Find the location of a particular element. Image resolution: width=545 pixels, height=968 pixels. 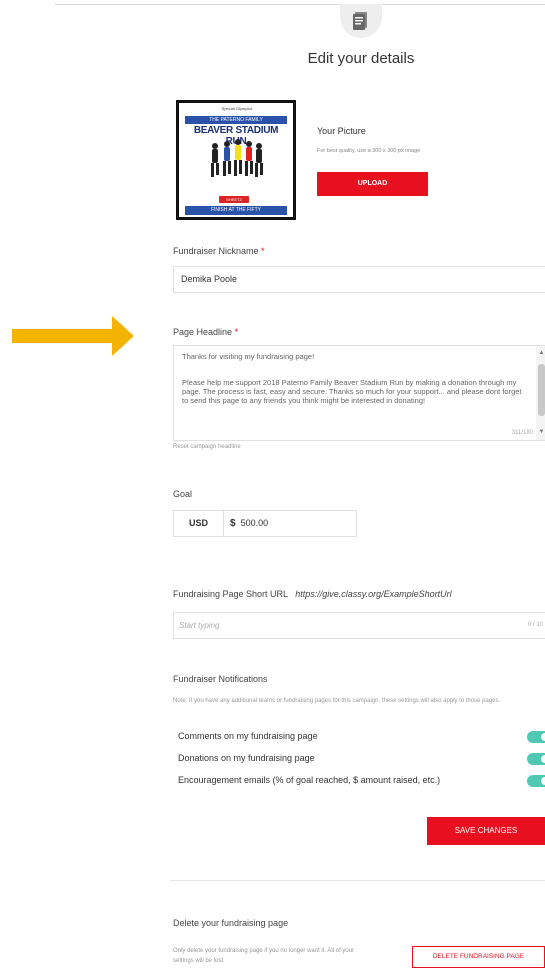

notification-encouragement-toggle is located at coordinates (536, 781).